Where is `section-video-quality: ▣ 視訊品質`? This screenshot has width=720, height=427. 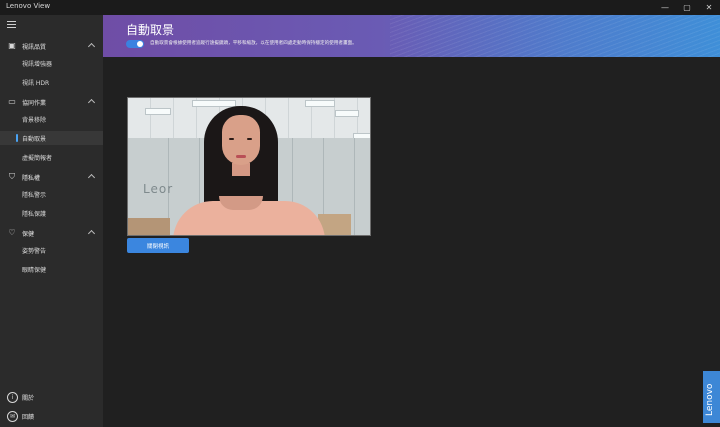
section-video-quality: ▣ 視訊品質 is located at coordinates (51, 46).